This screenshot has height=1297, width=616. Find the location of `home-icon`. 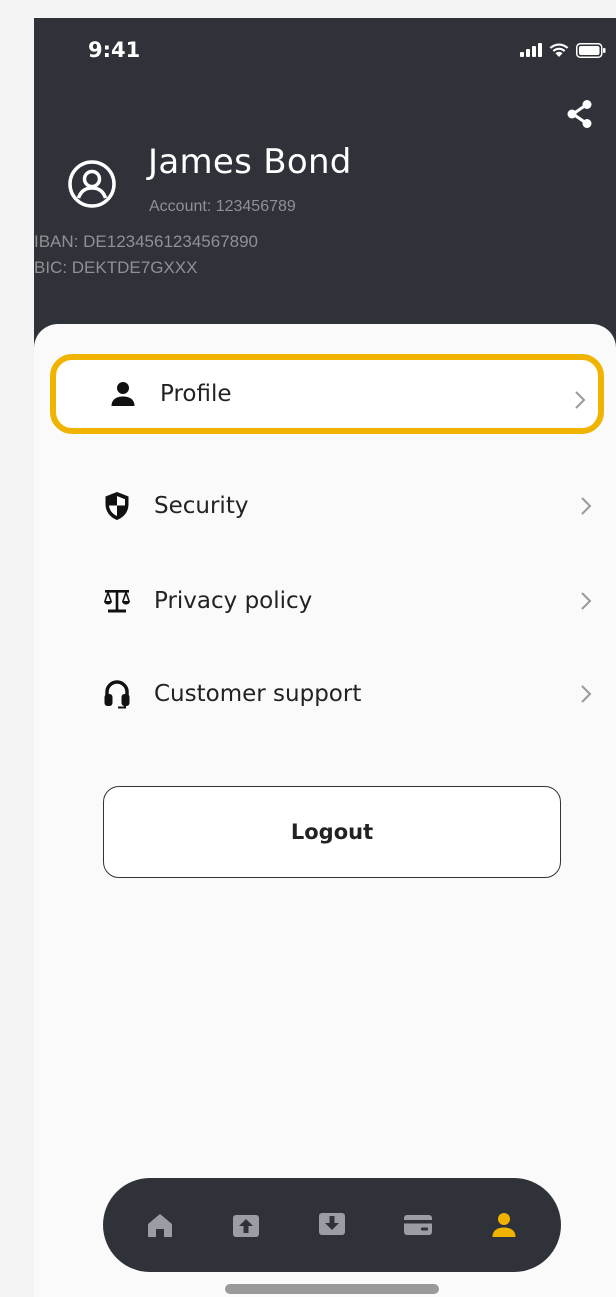

home-icon is located at coordinates (160, 1225).